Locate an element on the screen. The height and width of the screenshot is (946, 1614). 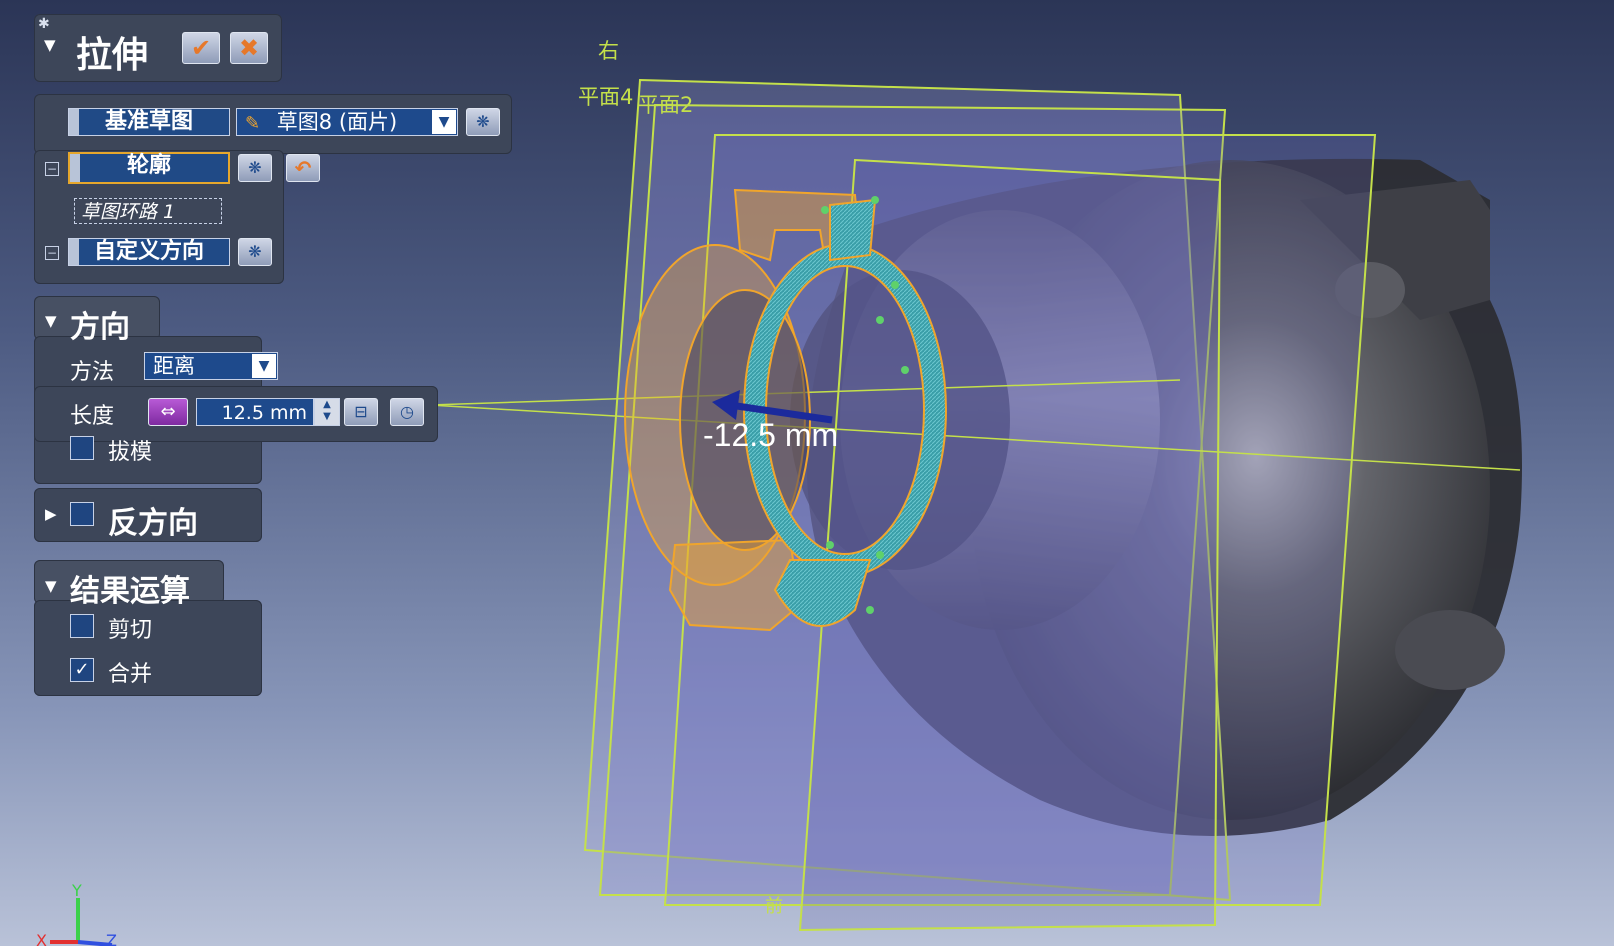
base-sketch-dropdown: ✎ 草图8 (面片) ▼ is located at coordinates (347, 122).